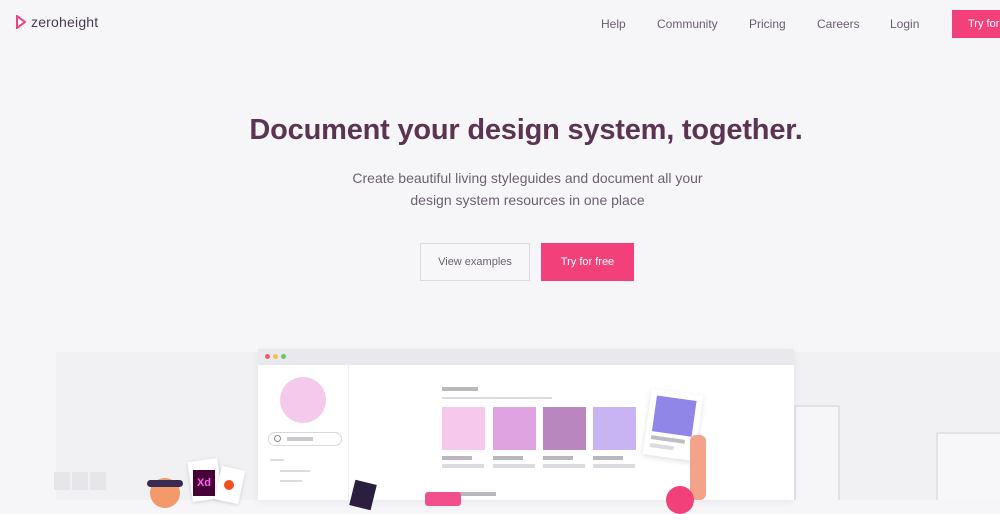  I want to click on window-titlebar, so click(526, 357).